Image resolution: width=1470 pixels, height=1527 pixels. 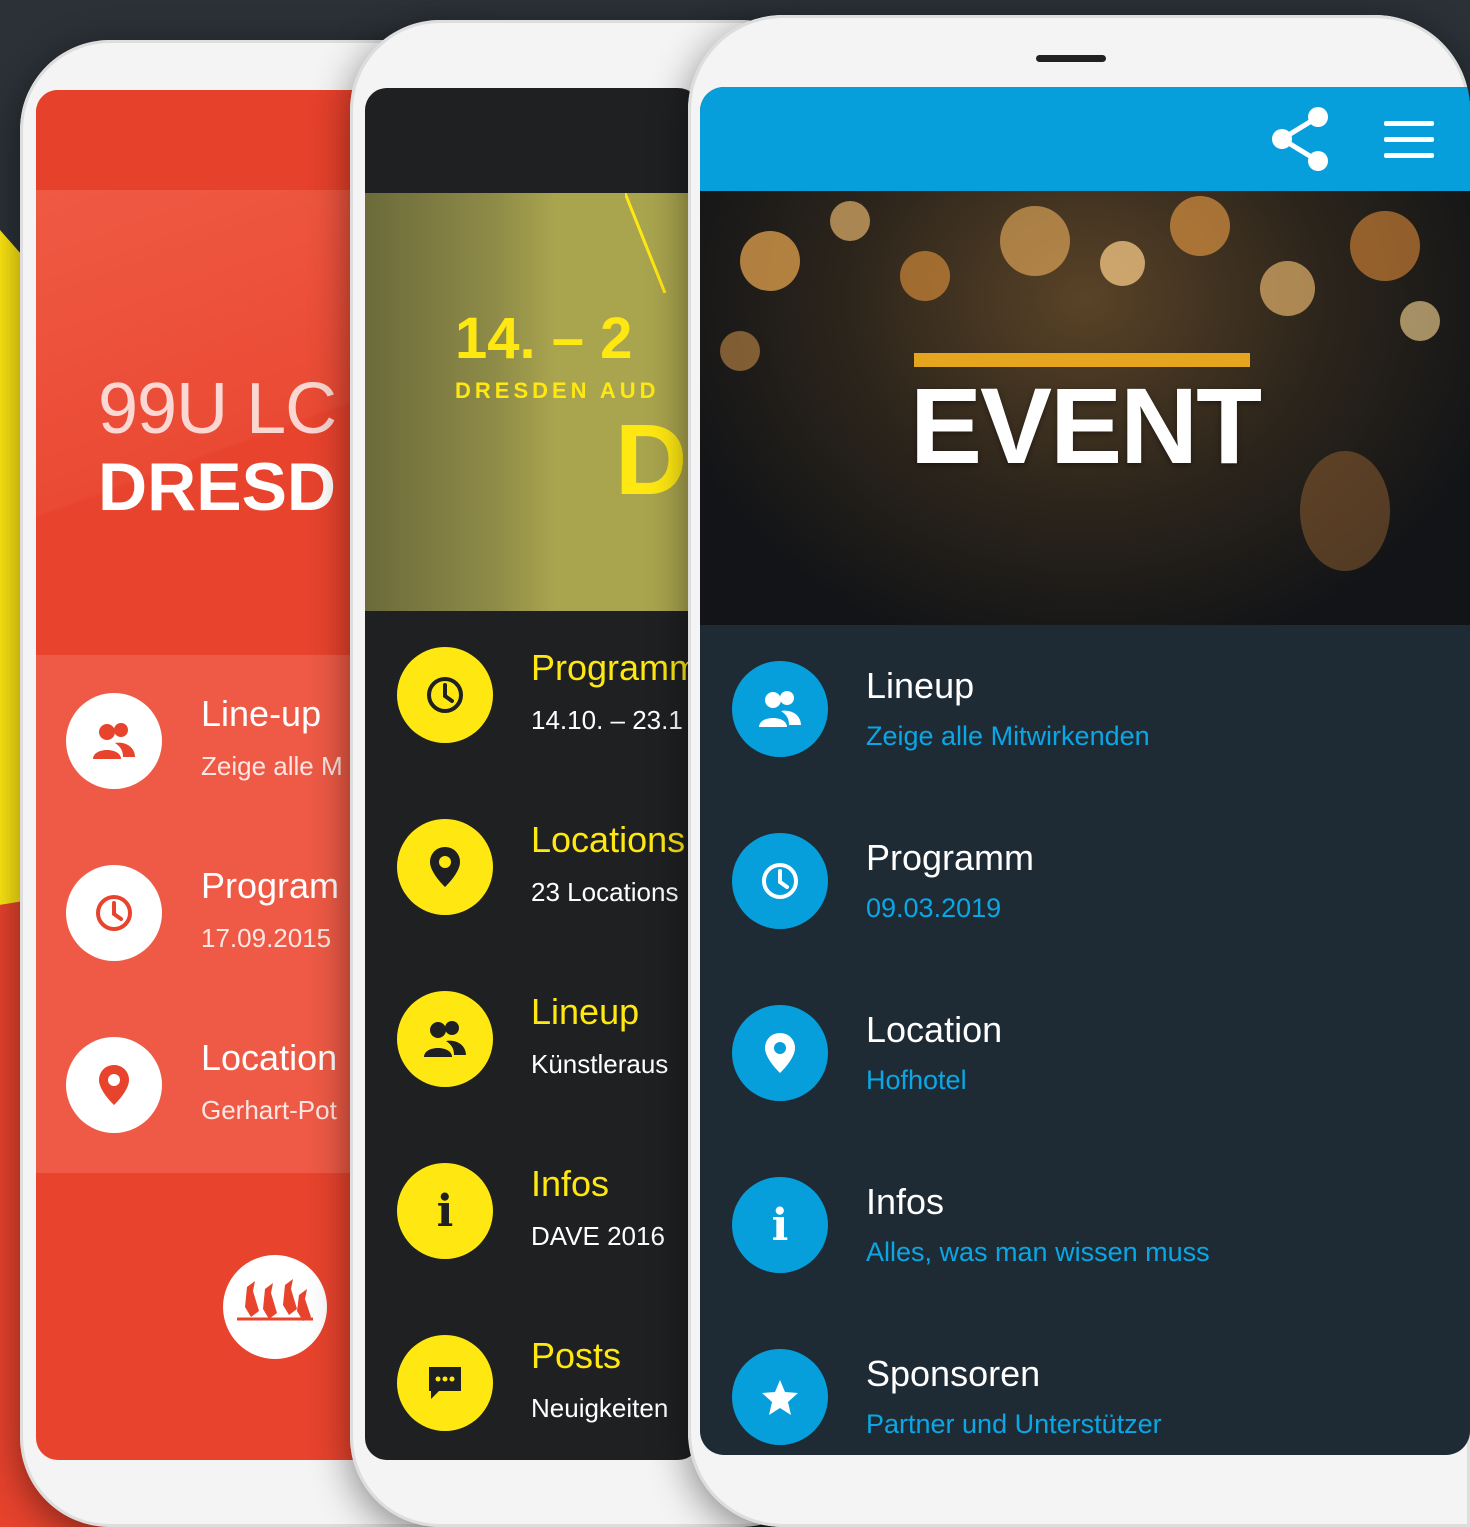 What do you see at coordinates (1300, 139) in the screenshot?
I see `share-icon` at bounding box center [1300, 139].